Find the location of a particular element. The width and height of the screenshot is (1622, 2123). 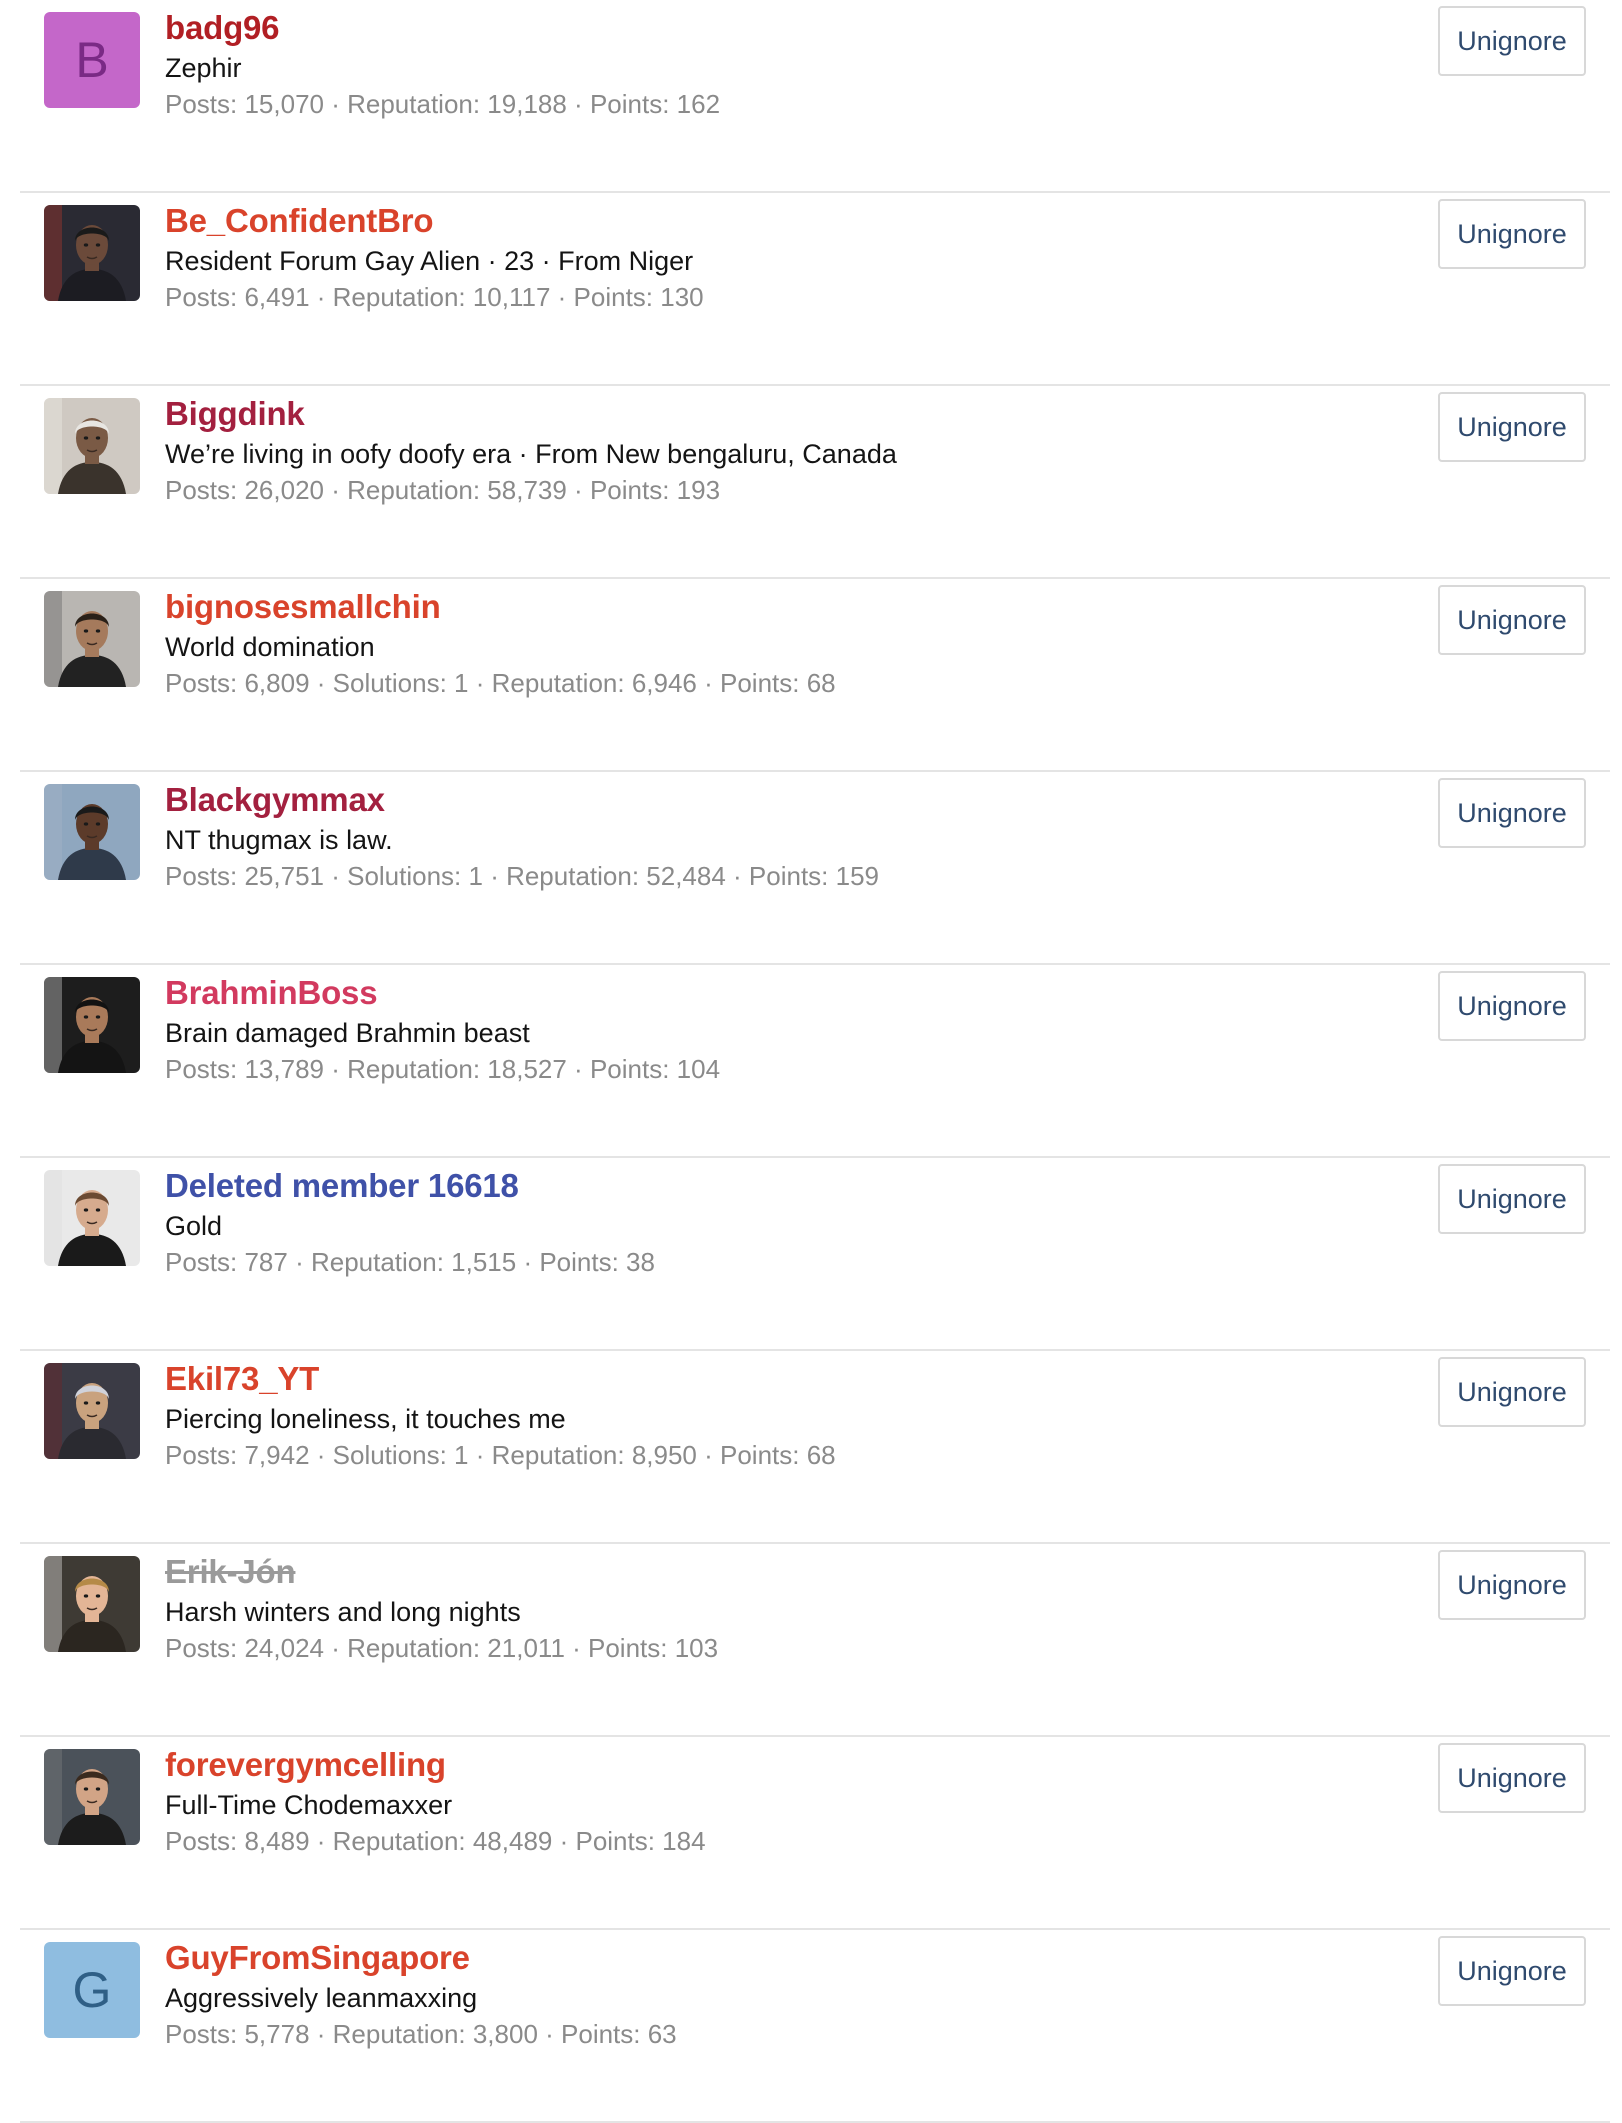

member-username-link: forevergymcelling is located at coordinates (747, 1765).